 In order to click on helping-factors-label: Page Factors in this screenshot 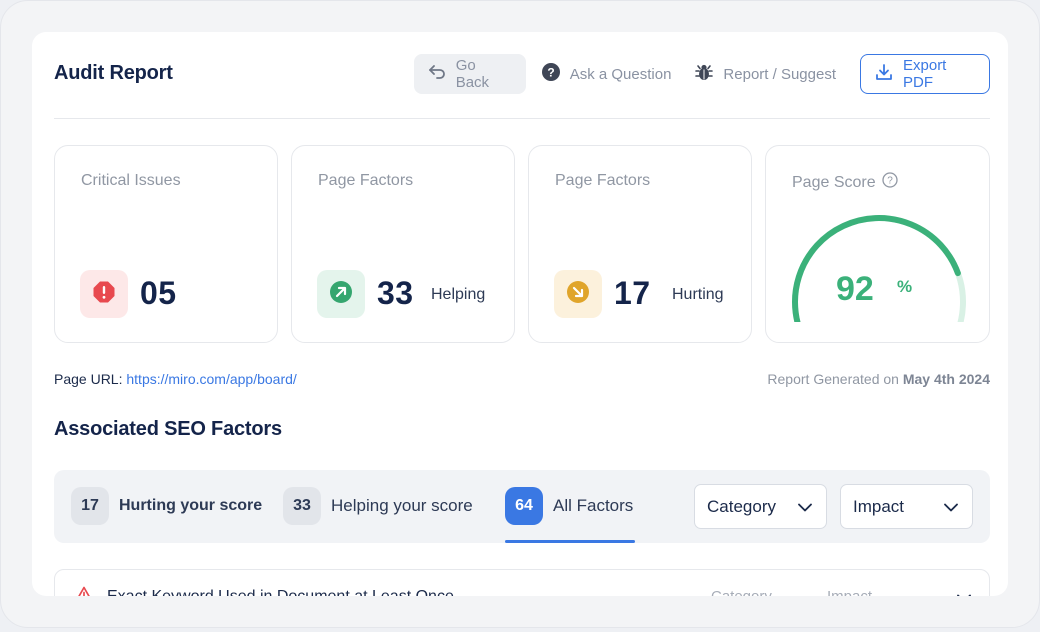, I will do `click(366, 180)`.